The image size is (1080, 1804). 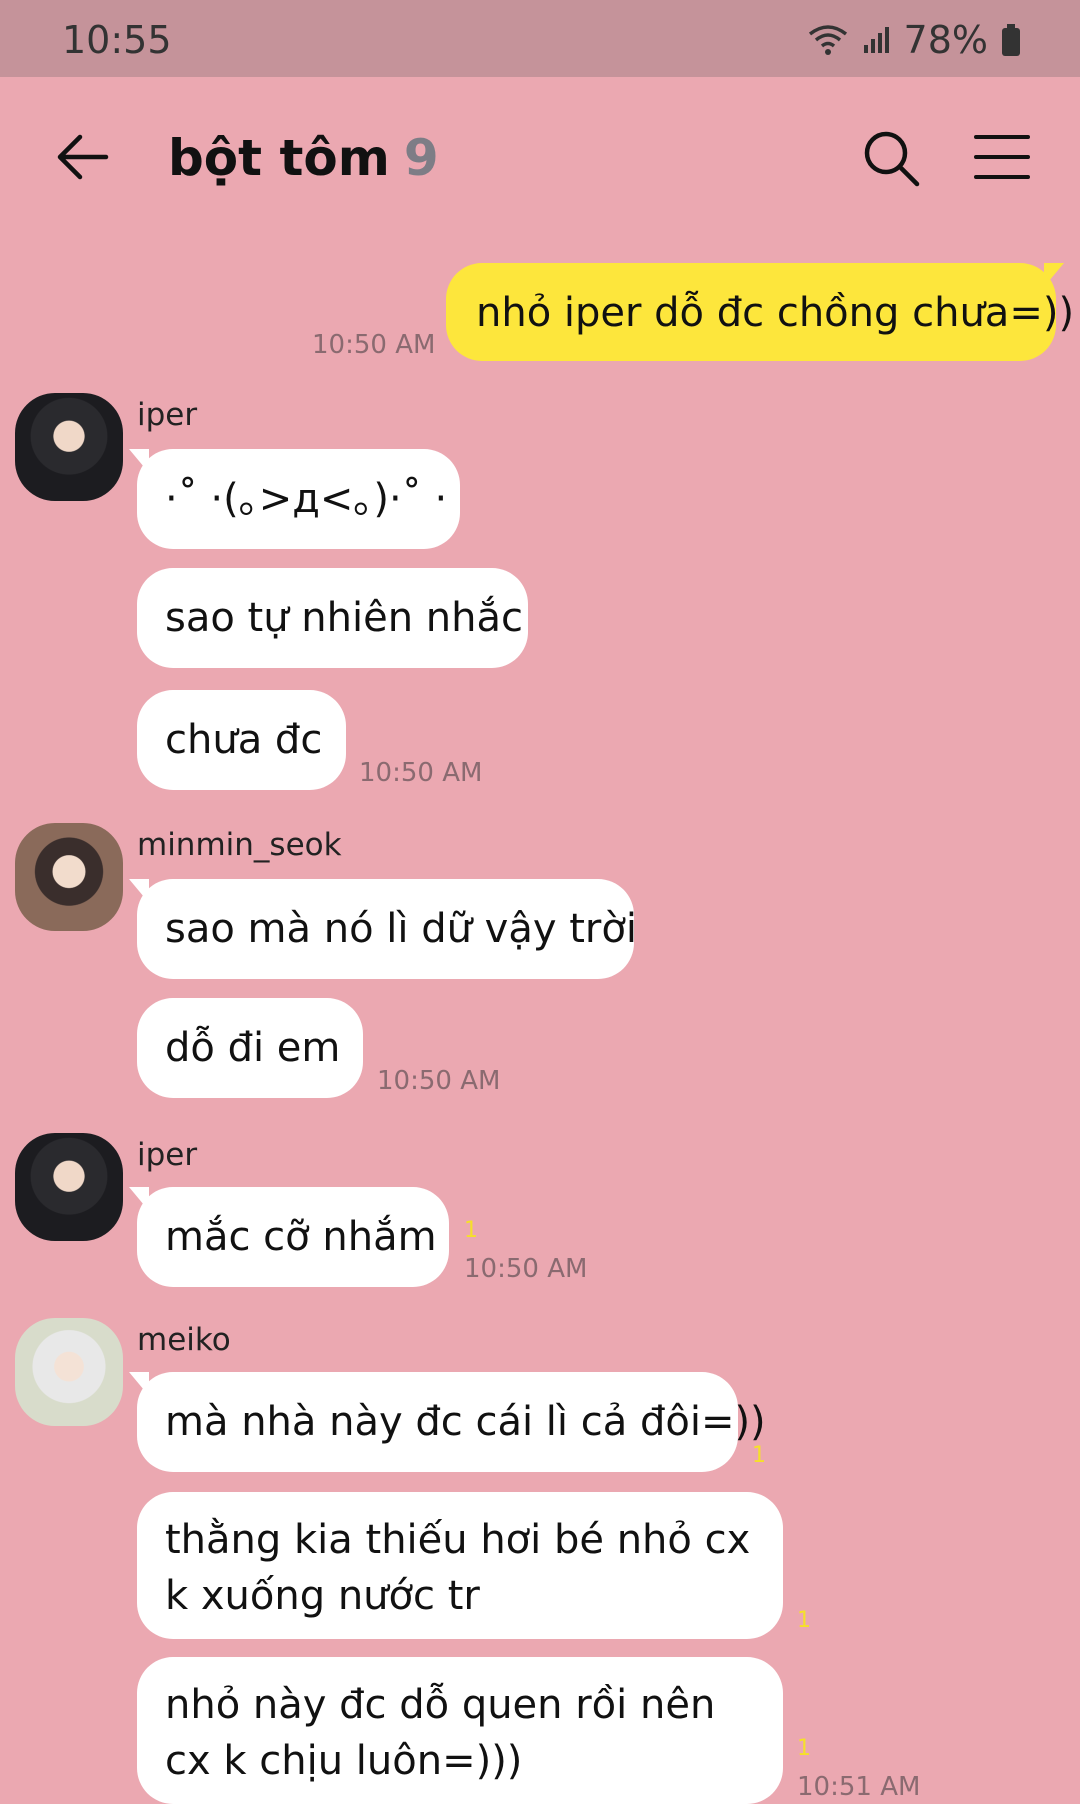 What do you see at coordinates (540, 157) in the screenshot?
I see `chat-header: bột tôm 9` at bounding box center [540, 157].